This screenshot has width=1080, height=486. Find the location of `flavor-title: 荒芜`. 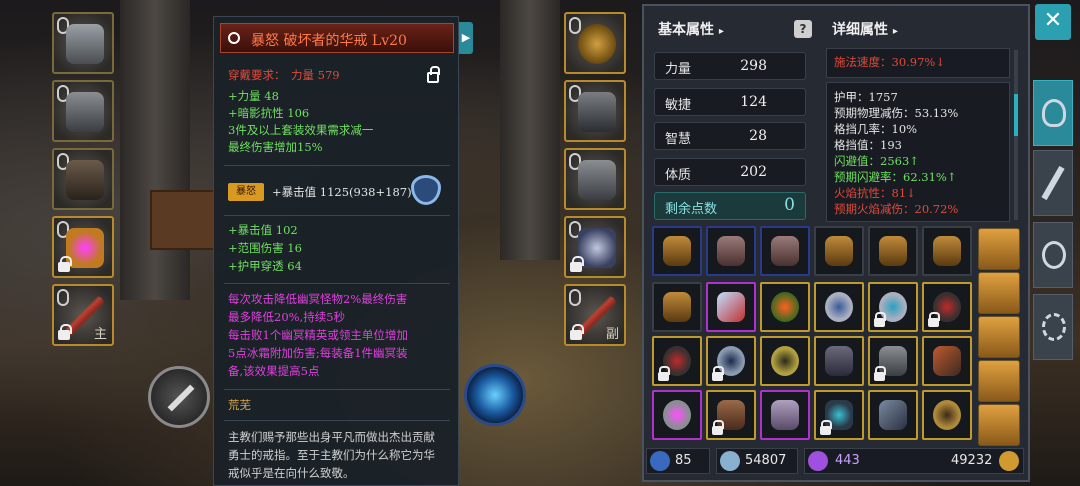

flavor-title: 荒芜 is located at coordinates (239, 405).